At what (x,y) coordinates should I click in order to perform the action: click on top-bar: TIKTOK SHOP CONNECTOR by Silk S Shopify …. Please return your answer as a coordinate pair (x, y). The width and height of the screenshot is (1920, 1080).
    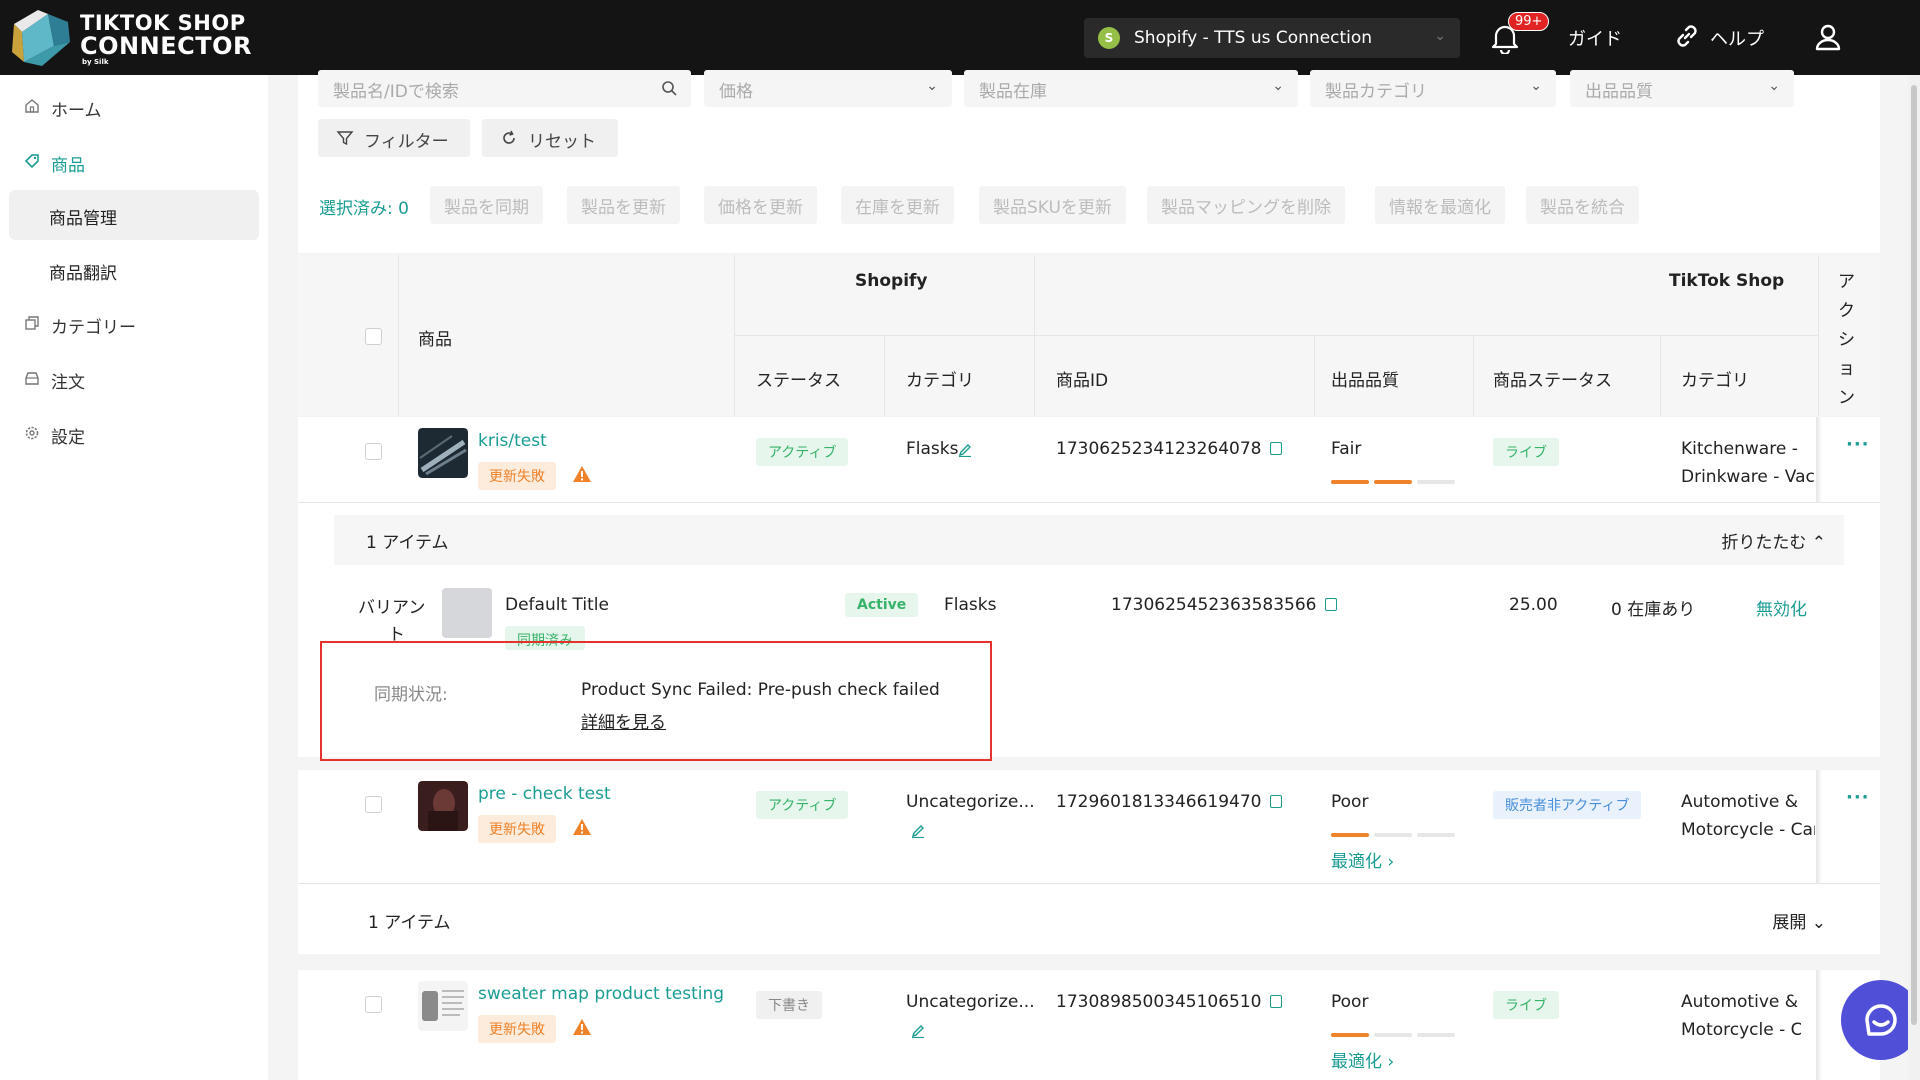
    Looking at the image, I should click on (960, 37).